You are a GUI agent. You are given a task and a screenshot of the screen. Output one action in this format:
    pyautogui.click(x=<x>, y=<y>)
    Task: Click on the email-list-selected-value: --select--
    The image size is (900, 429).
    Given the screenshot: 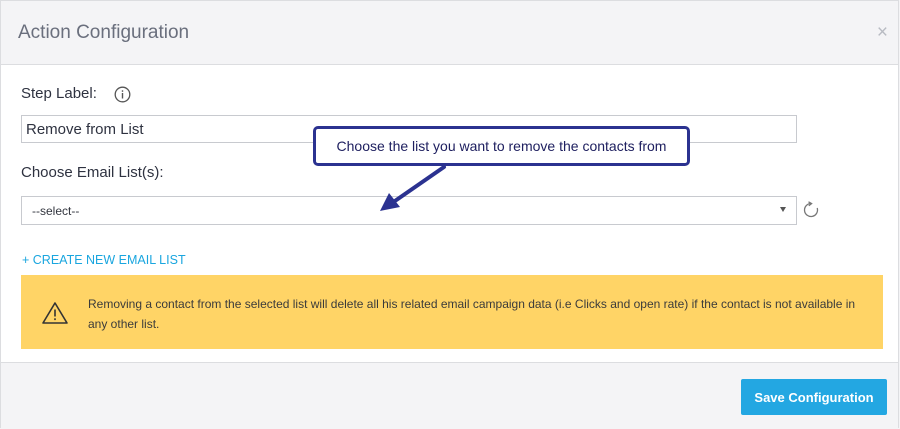 What is the action you would take?
    pyautogui.click(x=56, y=211)
    